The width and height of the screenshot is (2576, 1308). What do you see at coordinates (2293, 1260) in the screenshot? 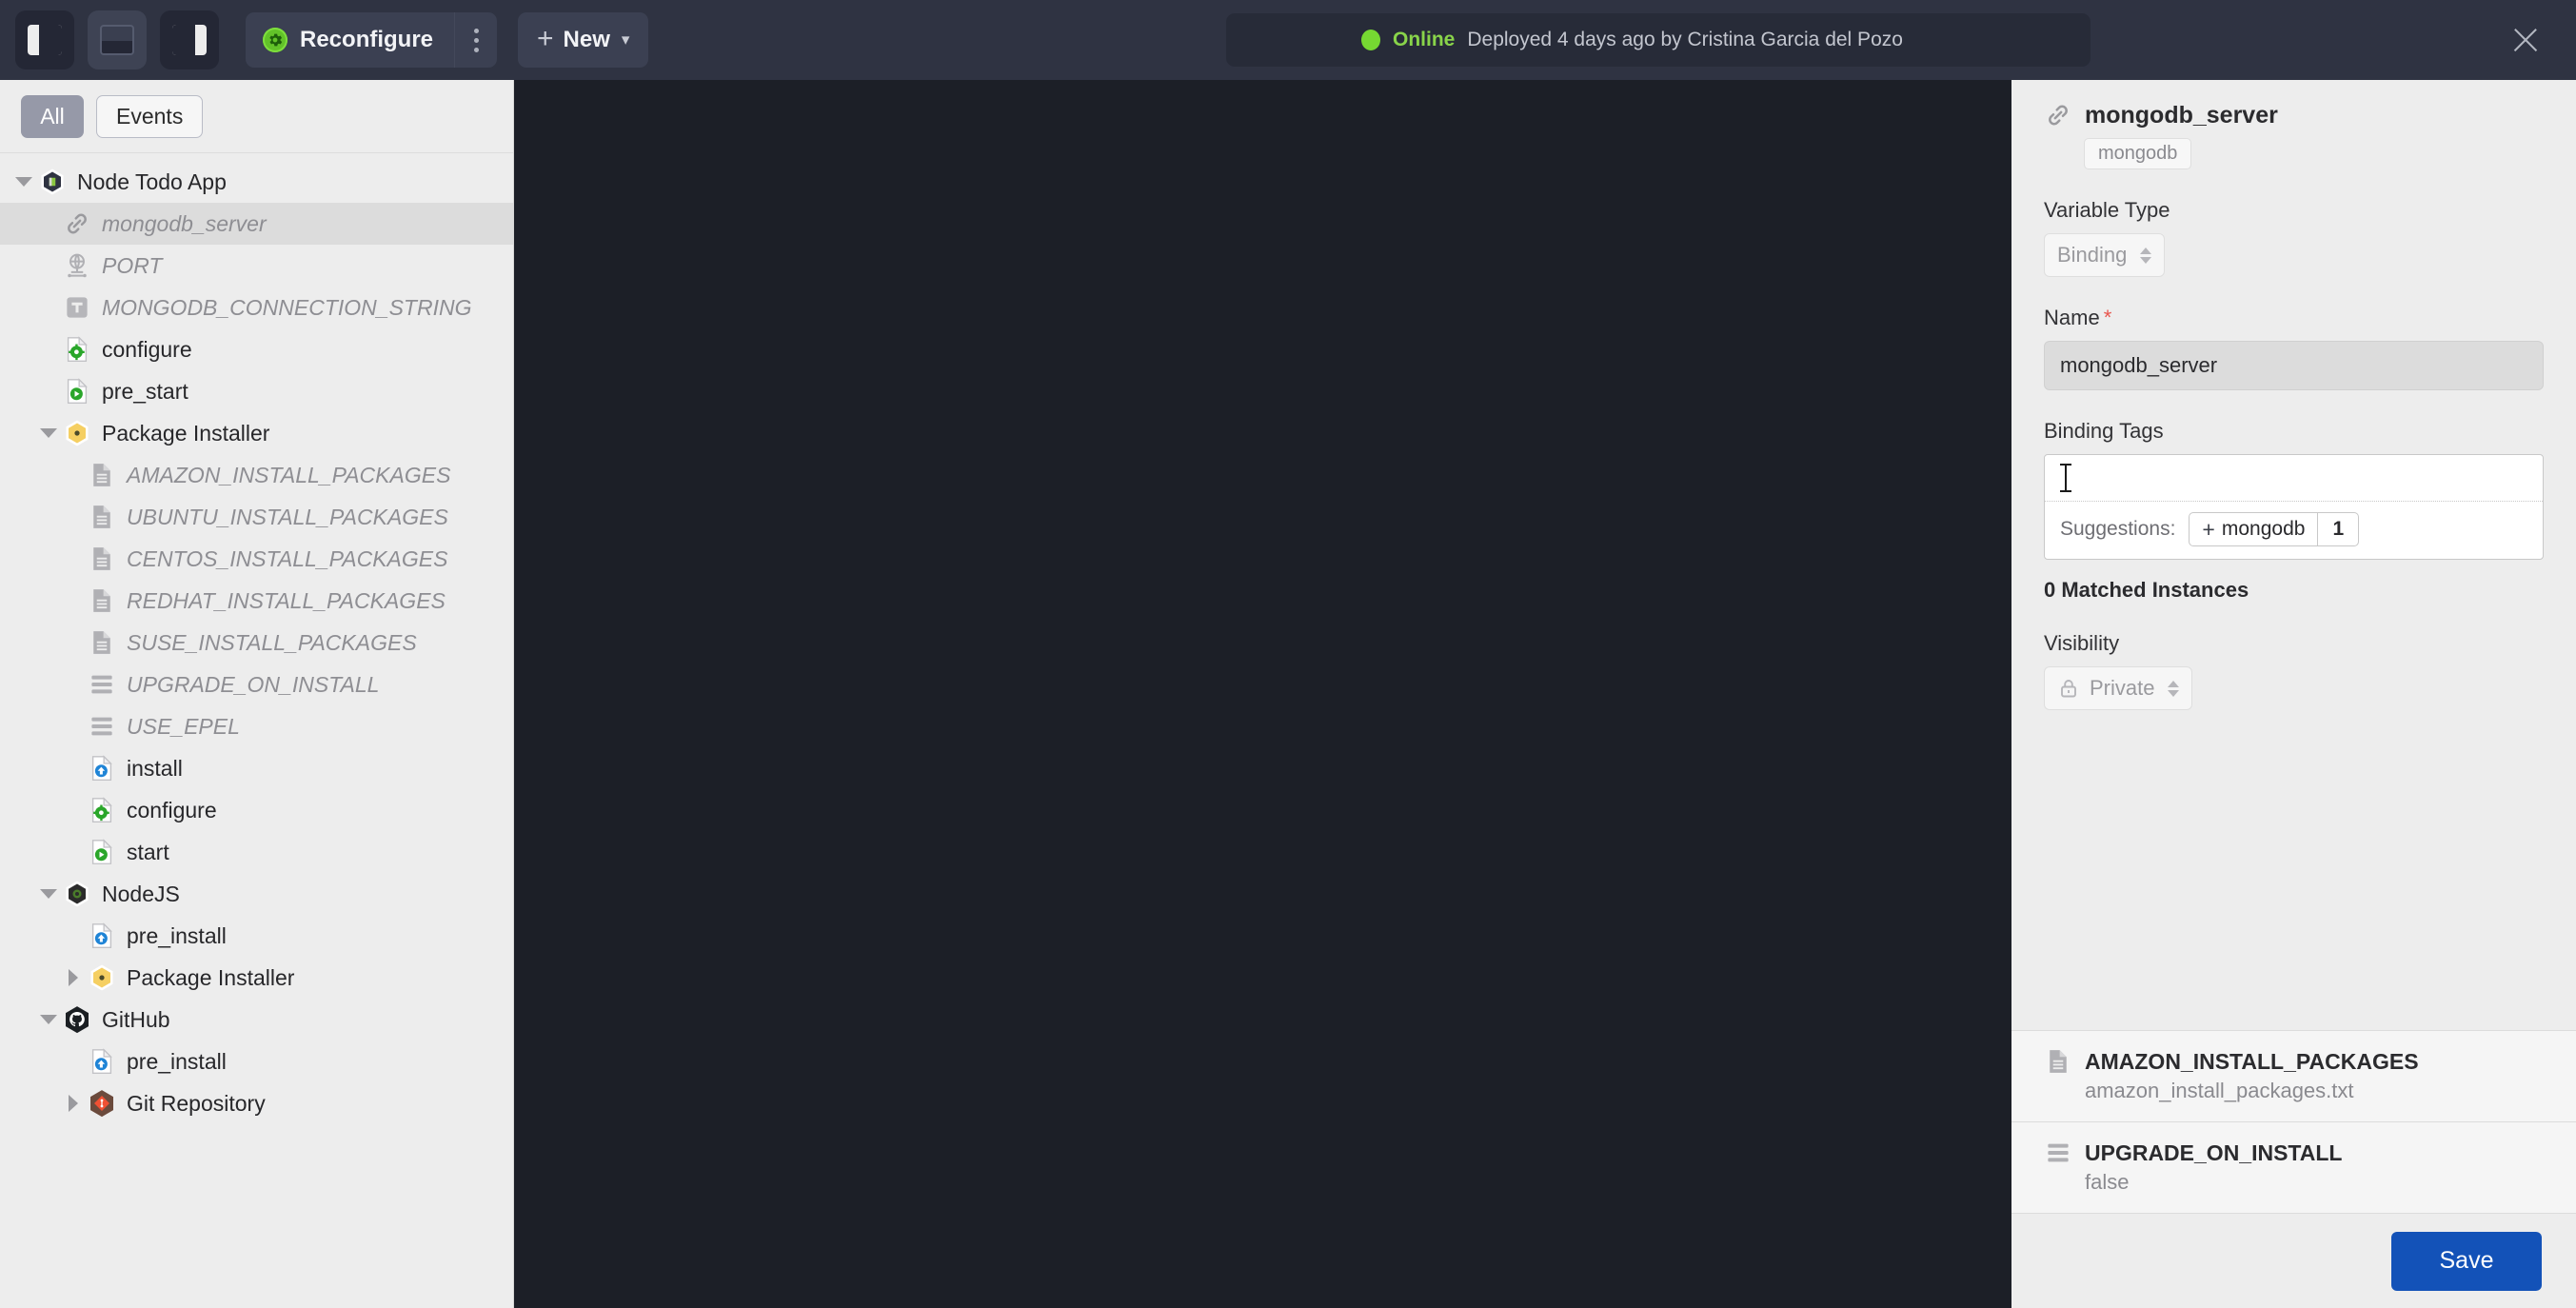
I see `detail-panel-footer: Save` at bounding box center [2293, 1260].